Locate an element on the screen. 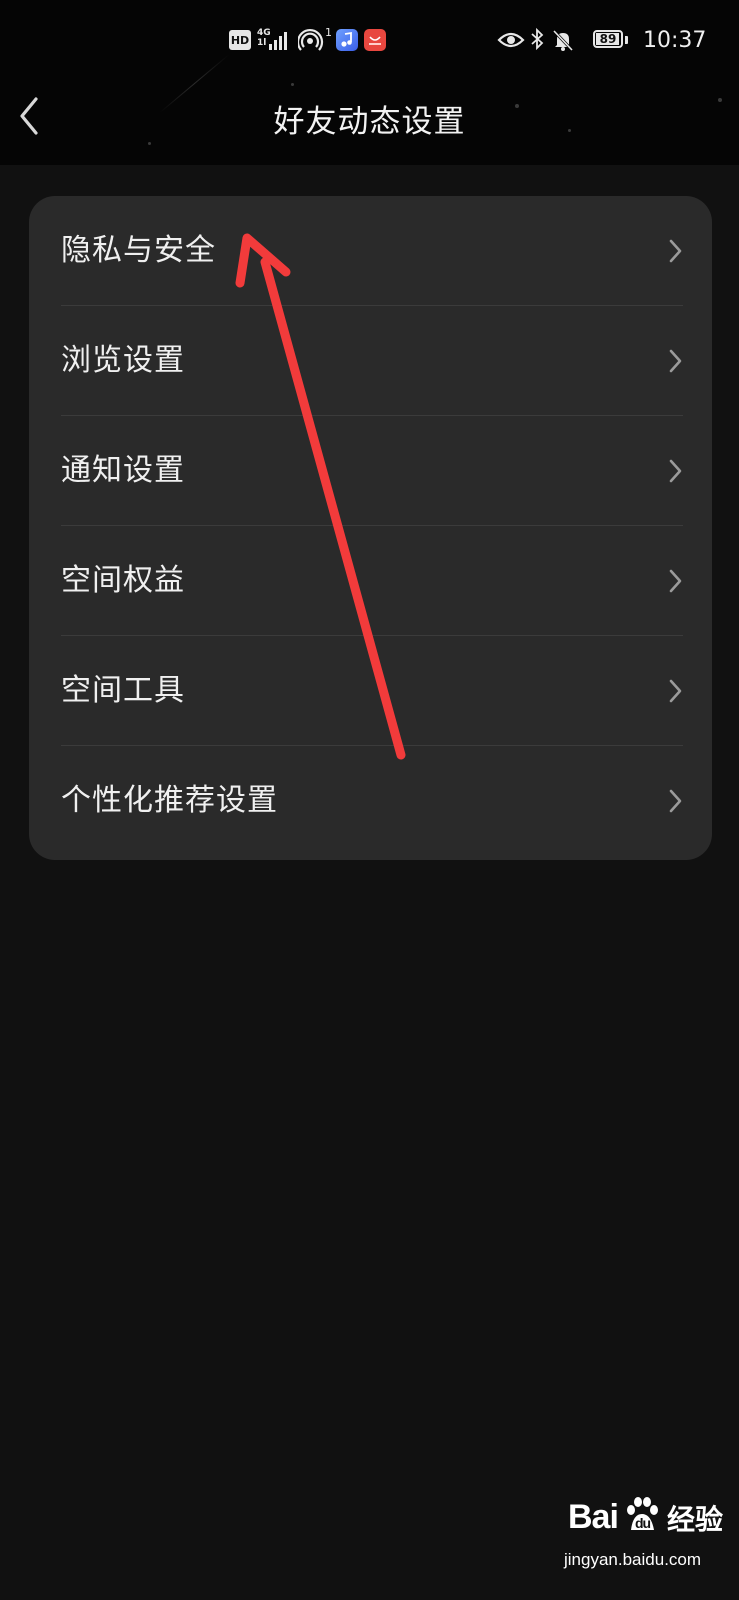  huawei-app-icon is located at coordinates (375, 40).